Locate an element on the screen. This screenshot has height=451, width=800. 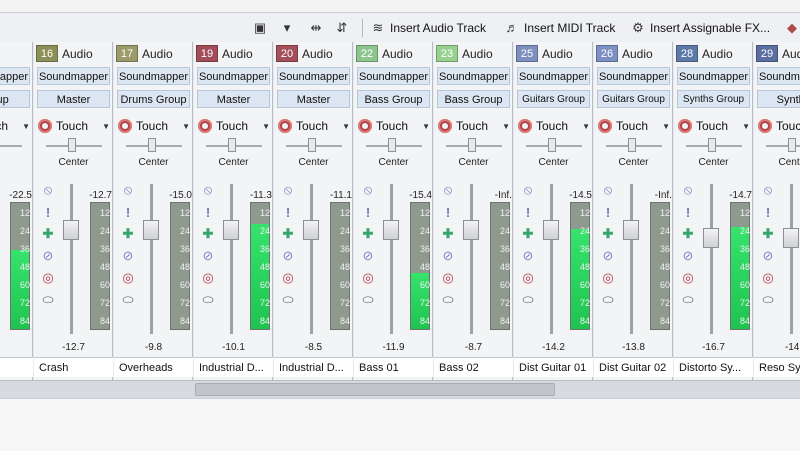
track-name: 2 is located at coordinates (16, 367).